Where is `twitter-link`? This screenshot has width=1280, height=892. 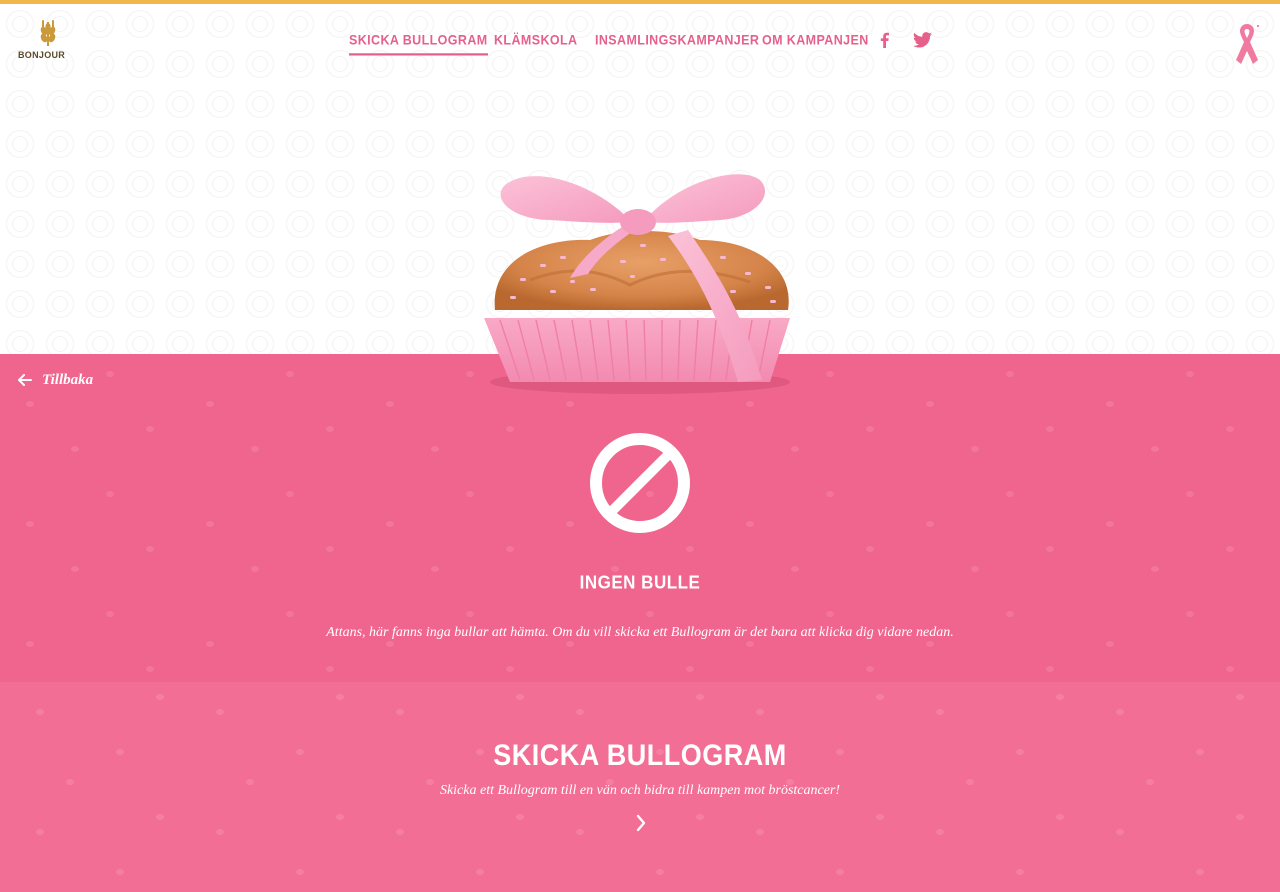 twitter-link is located at coordinates (922, 40).